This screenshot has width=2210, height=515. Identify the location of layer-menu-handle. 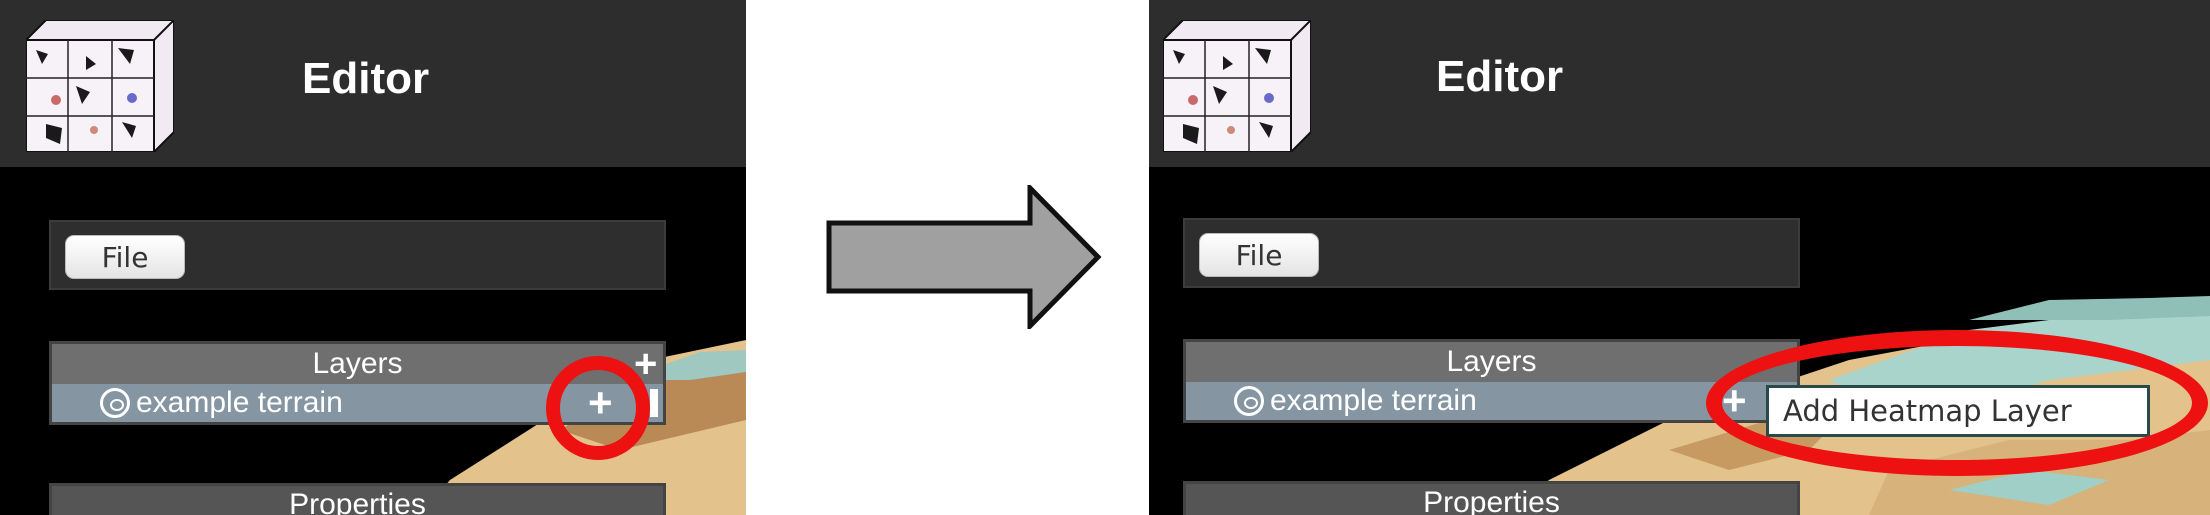
(654, 403).